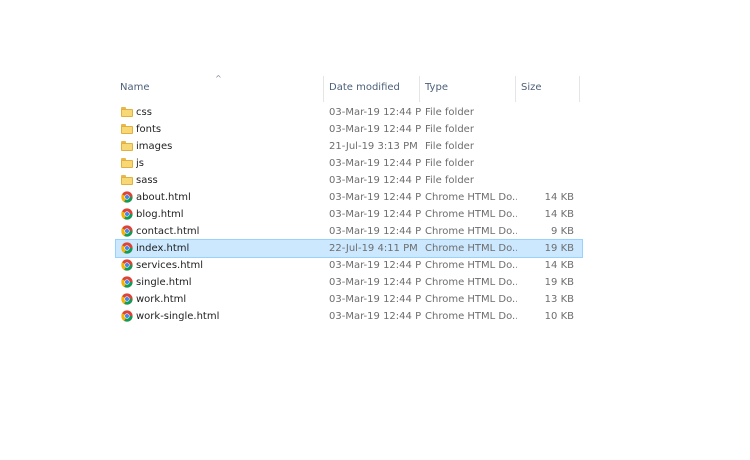 This screenshot has height=460, width=750. I want to click on column-header-type: Type, so click(468, 90).